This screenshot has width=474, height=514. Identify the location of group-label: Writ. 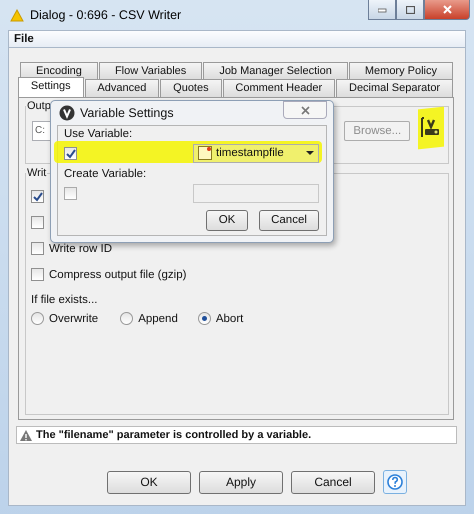
(37, 173).